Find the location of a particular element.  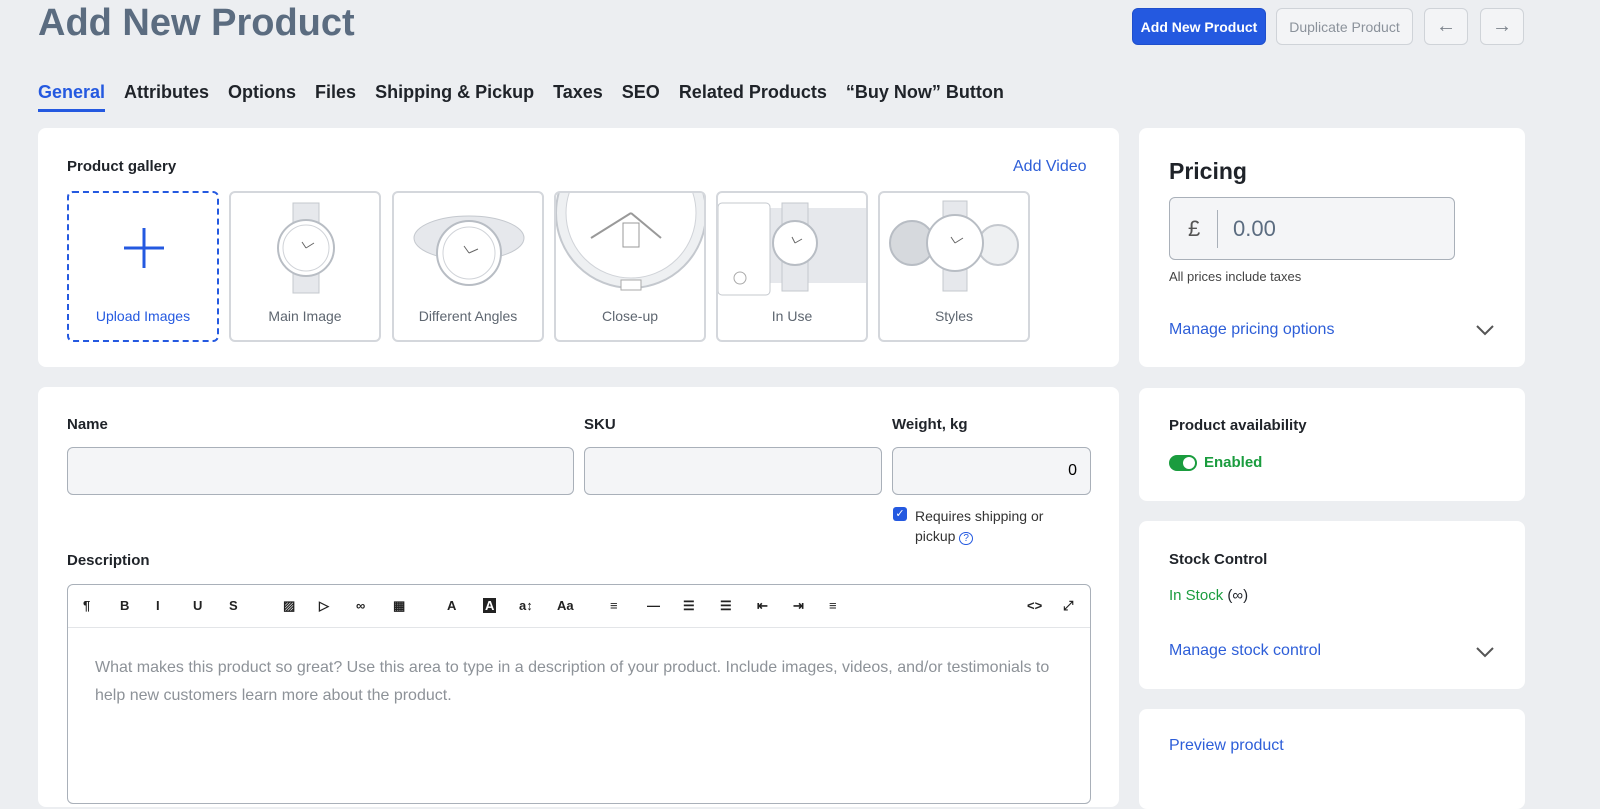

table-icon: ▦ is located at coordinates (399, 606).